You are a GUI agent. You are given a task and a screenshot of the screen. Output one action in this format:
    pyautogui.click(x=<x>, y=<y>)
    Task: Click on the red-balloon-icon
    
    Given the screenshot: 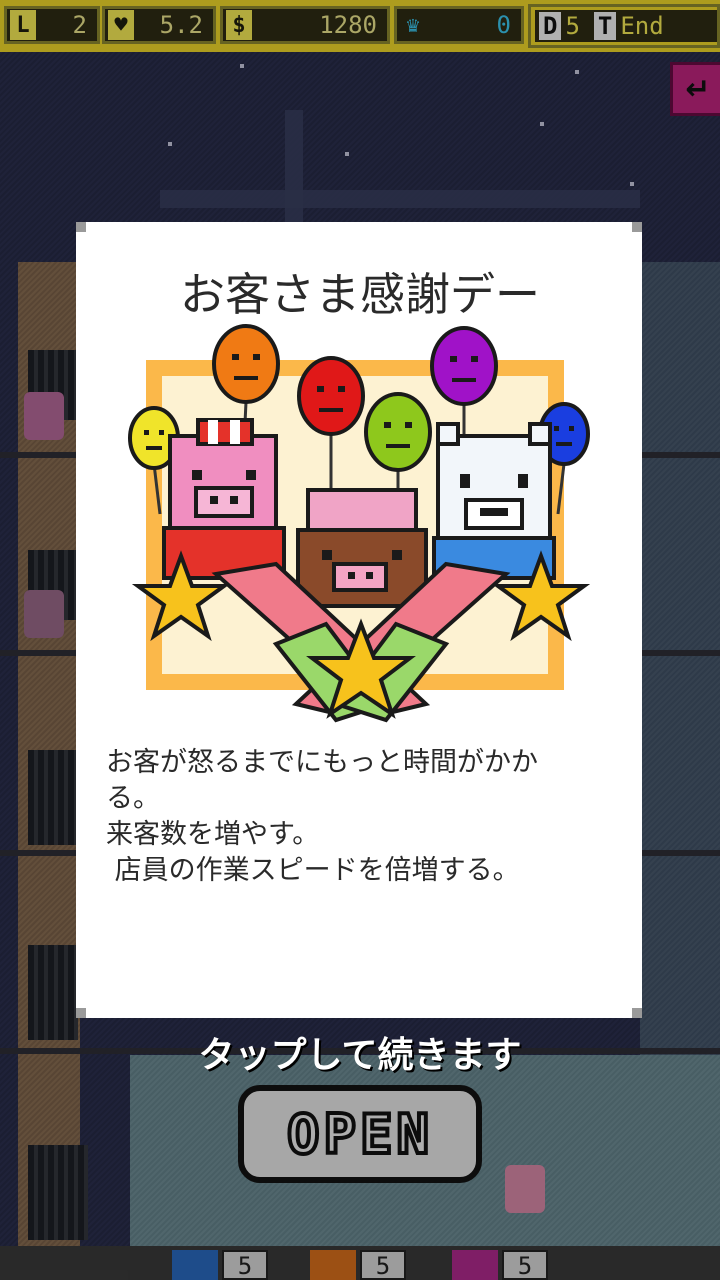 What is the action you would take?
    pyautogui.click(x=331, y=396)
    